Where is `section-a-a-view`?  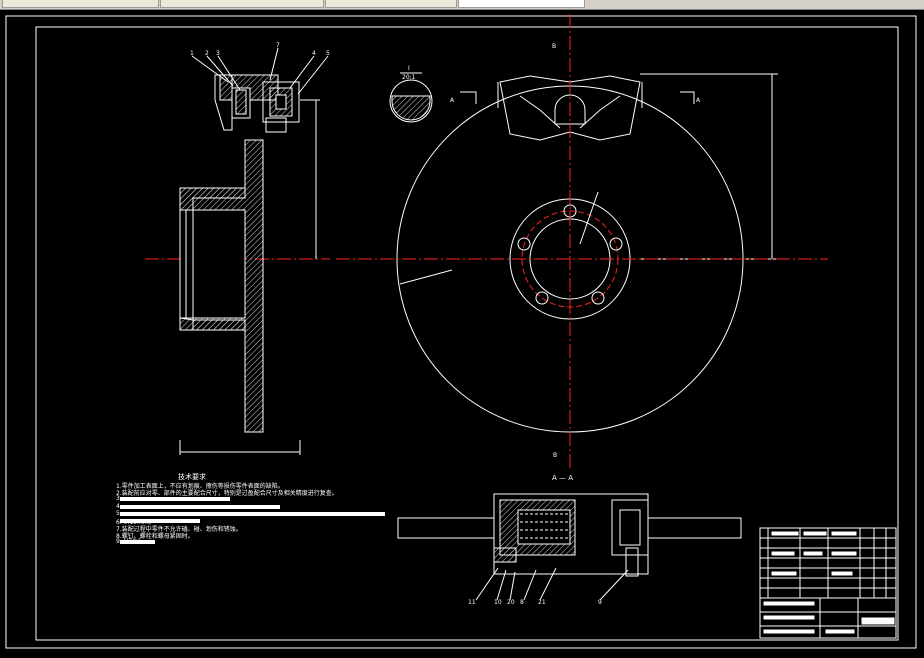 section-a-a-view is located at coordinates (569, 547).